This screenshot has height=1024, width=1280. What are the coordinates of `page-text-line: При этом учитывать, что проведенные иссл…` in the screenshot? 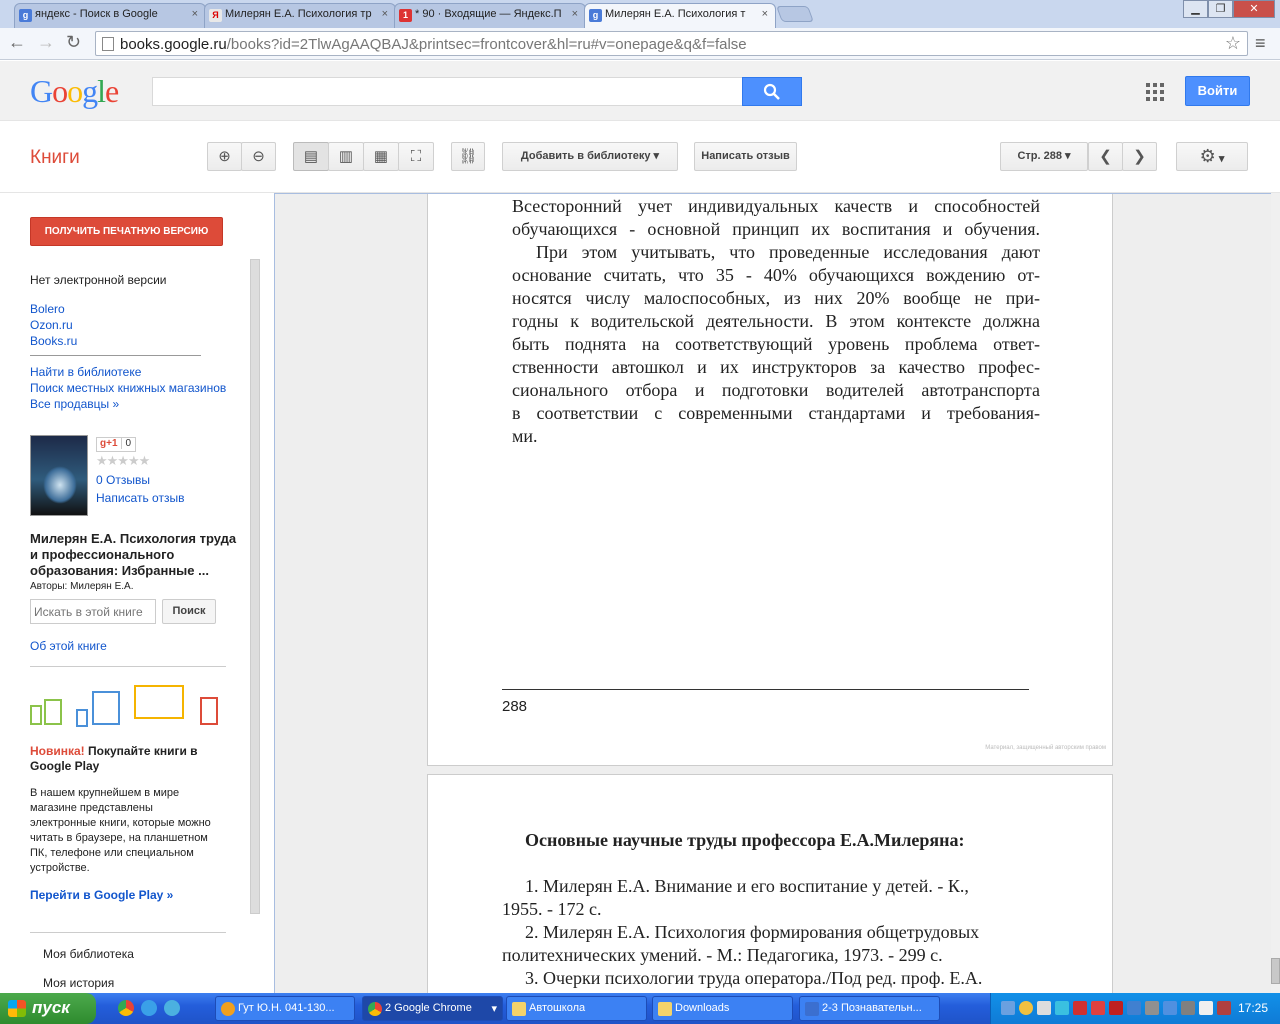 It's located at (788, 252).